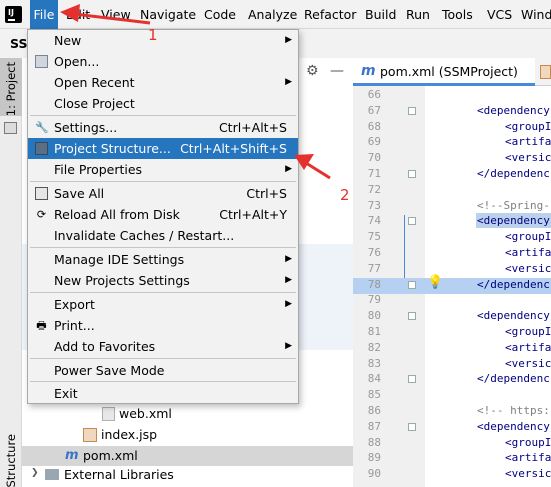 The width and height of the screenshot is (551, 487). What do you see at coordinates (374, 110) in the screenshot?
I see `line-number: 67` at bounding box center [374, 110].